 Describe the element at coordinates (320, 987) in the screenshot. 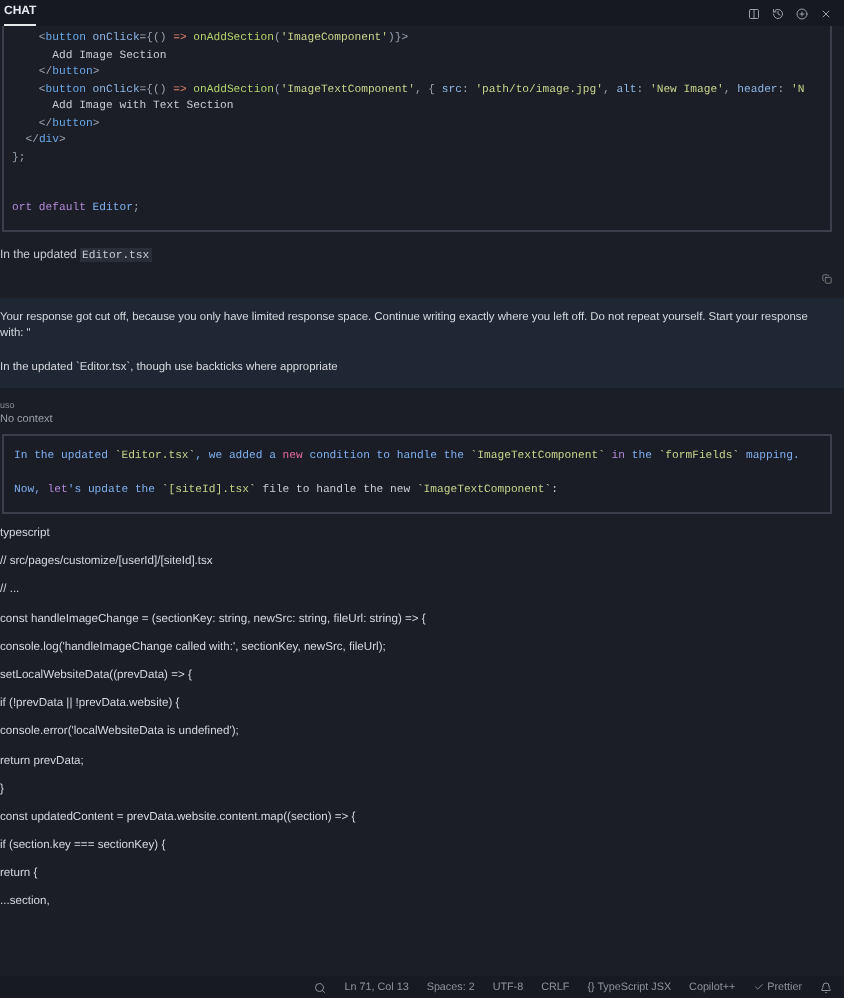

I see `search-icon` at that location.